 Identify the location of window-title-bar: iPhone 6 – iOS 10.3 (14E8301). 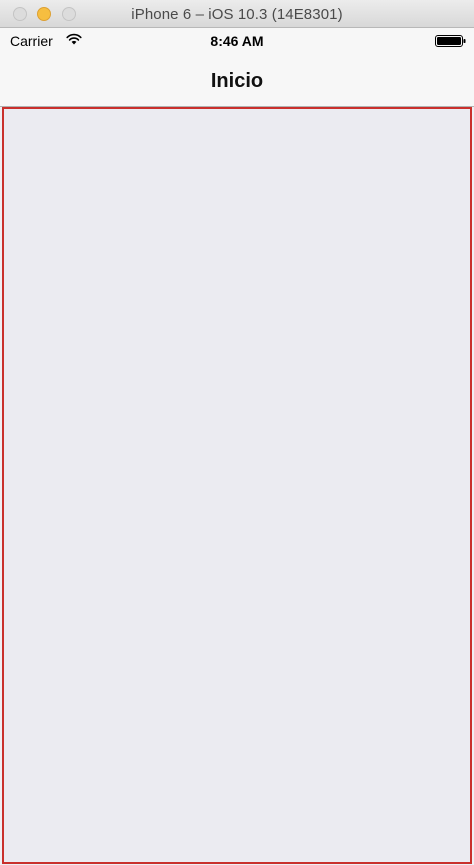
(237, 14).